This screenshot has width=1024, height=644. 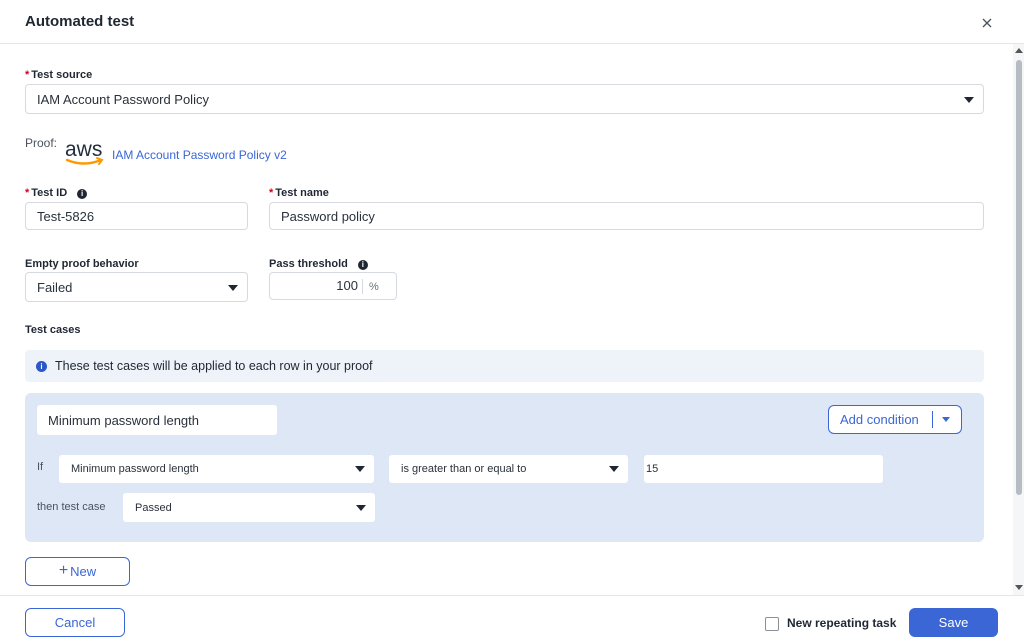 What do you see at coordinates (82, 264) in the screenshot?
I see `empty-proof-label: Empty proof behavior` at bounding box center [82, 264].